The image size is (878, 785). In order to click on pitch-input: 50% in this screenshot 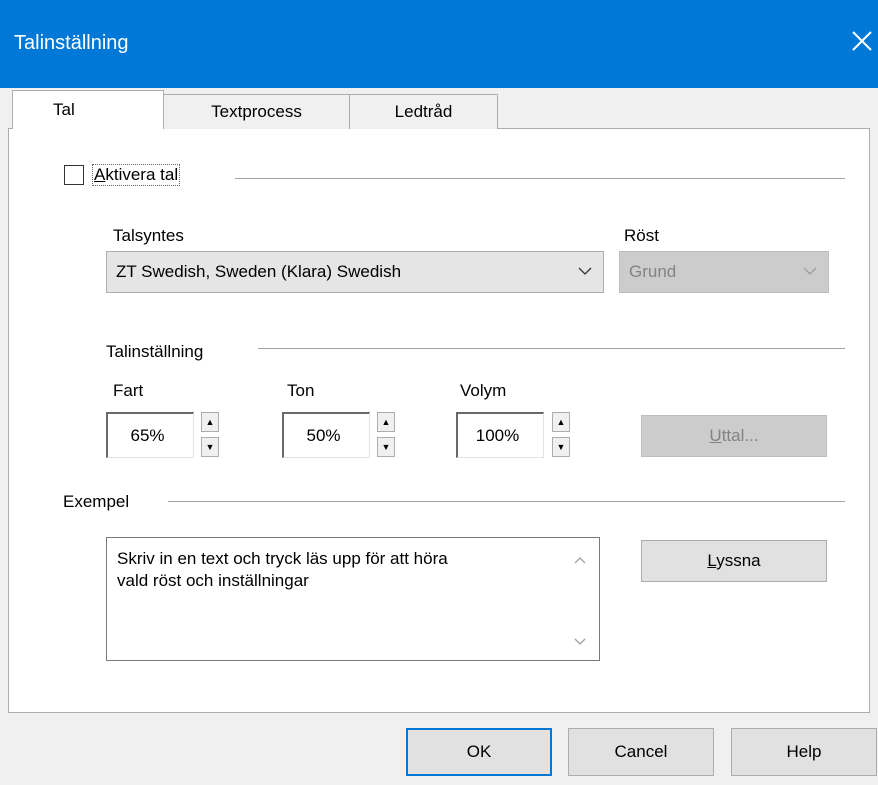, I will do `click(326, 435)`.